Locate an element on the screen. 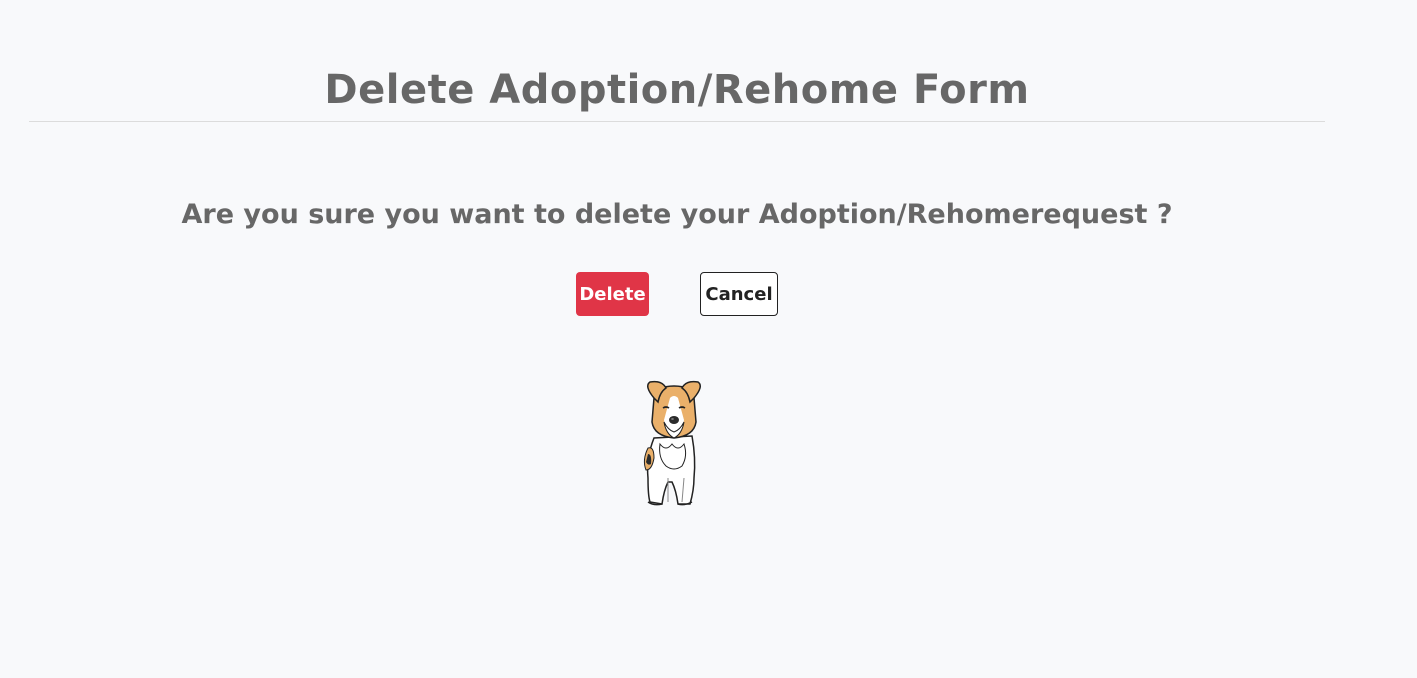 This screenshot has width=1417, height=678. page-title: Delete Adoption/Rehome Form is located at coordinates (677, 89).